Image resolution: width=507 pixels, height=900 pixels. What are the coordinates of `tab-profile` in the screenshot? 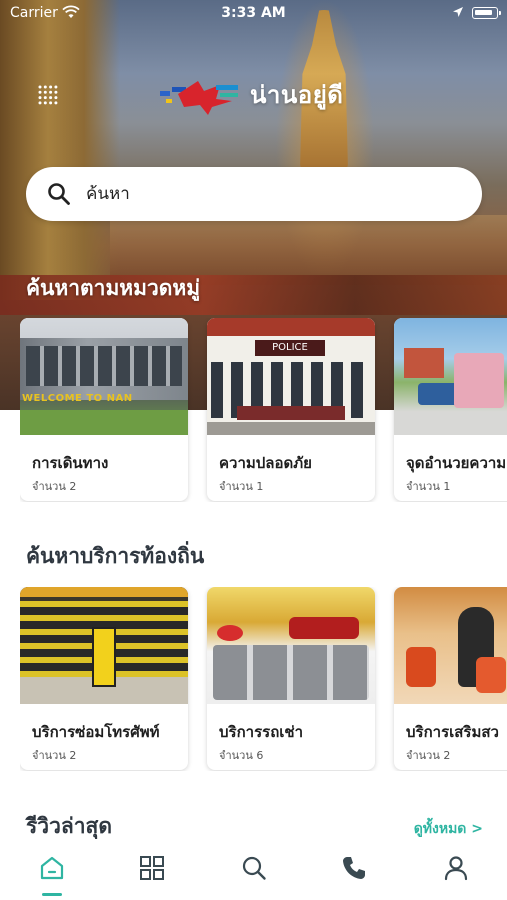 It's located at (456, 868).